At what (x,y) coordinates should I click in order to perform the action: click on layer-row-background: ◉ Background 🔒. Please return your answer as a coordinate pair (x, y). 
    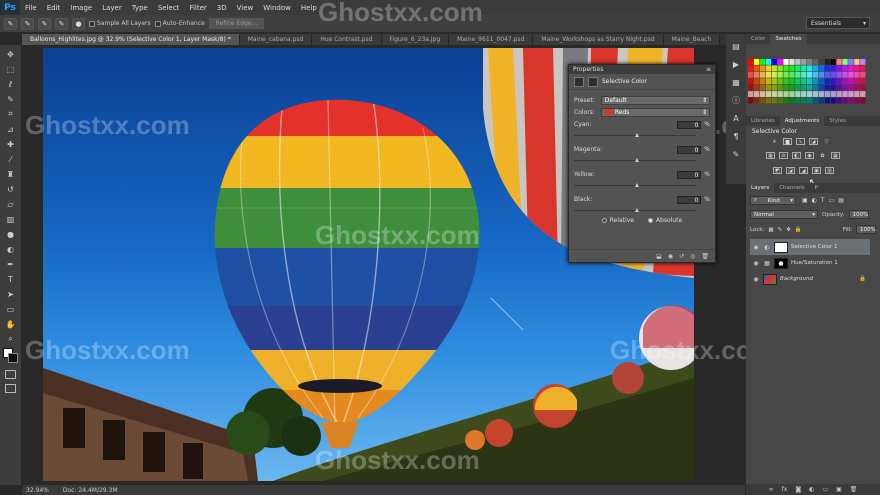
    Looking at the image, I should click on (810, 279).